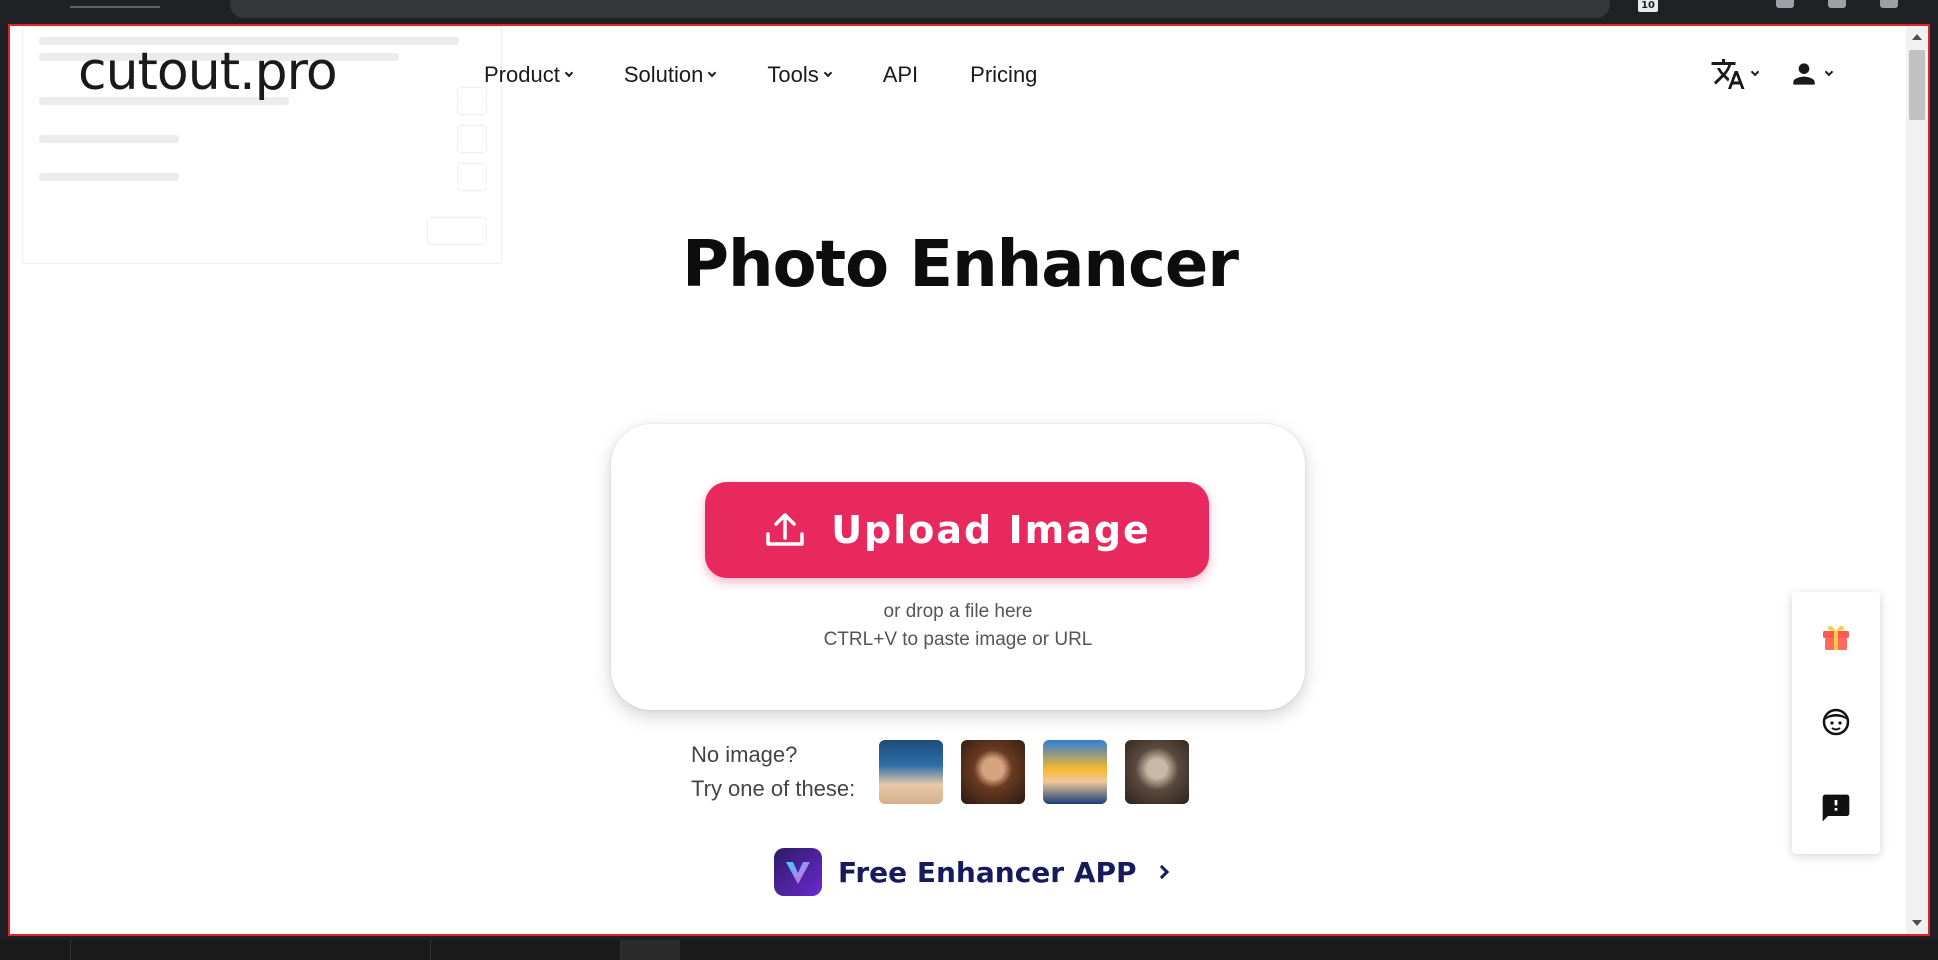 Image resolution: width=1938 pixels, height=960 pixels. I want to click on chevron-right-icon, so click(1161, 872).